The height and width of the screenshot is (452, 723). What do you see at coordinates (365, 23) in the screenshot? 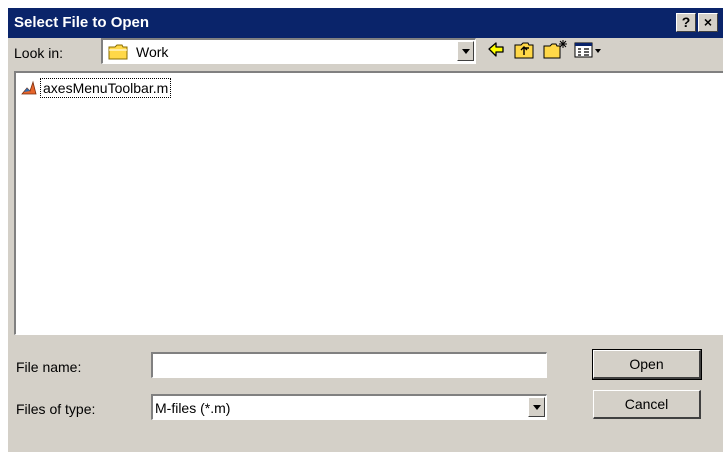
I see `title-bar: Select File to Open ? ×` at bounding box center [365, 23].